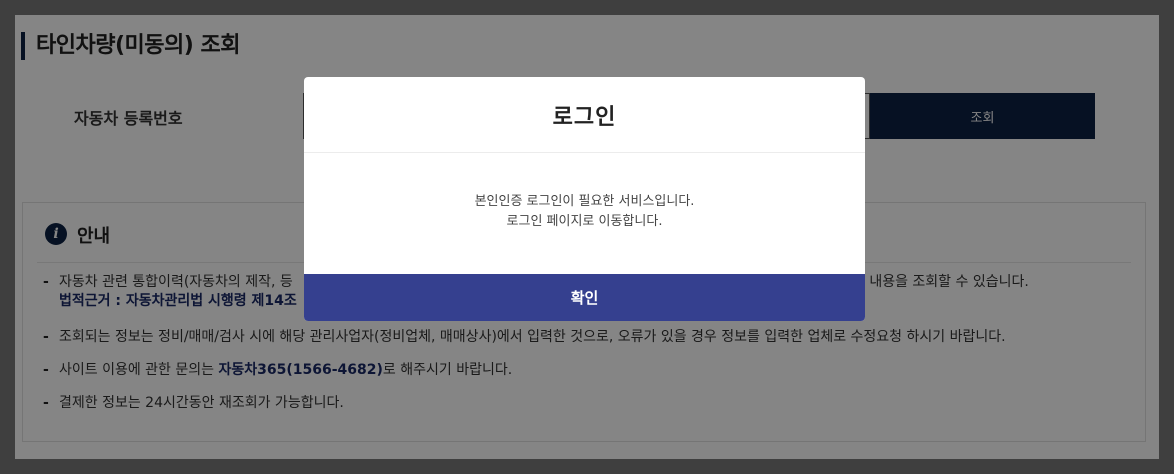 This screenshot has width=1174, height=474. What do you see at coordinates (584, 221) in the screenshot?
I see `modal-message-line2: 로그인 페이지로 이동합니다.` at bounding box center [584, 221].